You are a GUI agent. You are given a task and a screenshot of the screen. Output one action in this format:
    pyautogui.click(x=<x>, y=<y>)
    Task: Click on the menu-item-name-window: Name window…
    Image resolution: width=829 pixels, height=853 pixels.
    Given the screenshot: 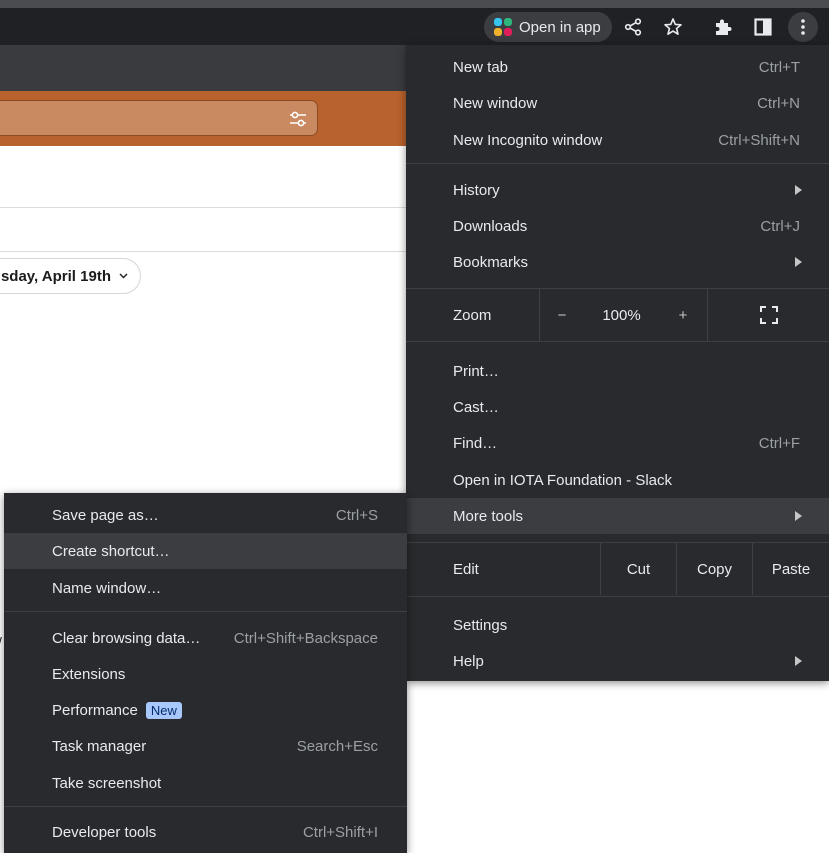 What is the action you would take?
    pyautogui.click(x=205, y=588)
    